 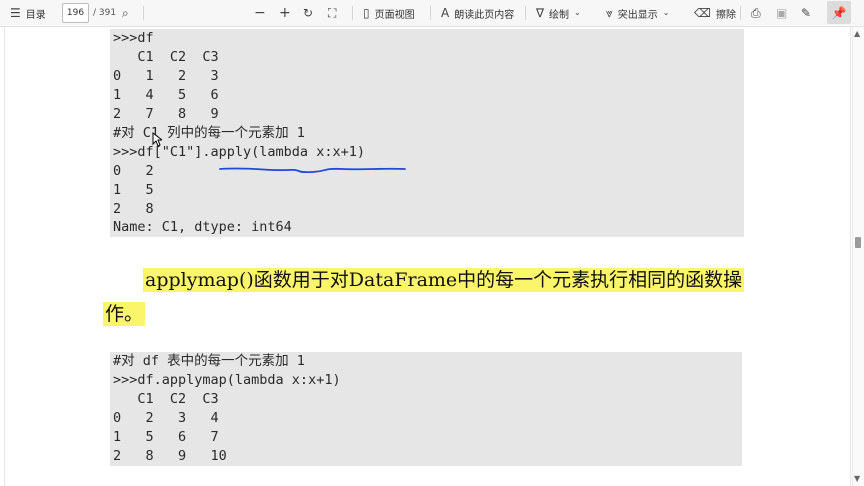 I want to click on erase-button: ⌫ 擦除, so click(x=715, y=13).